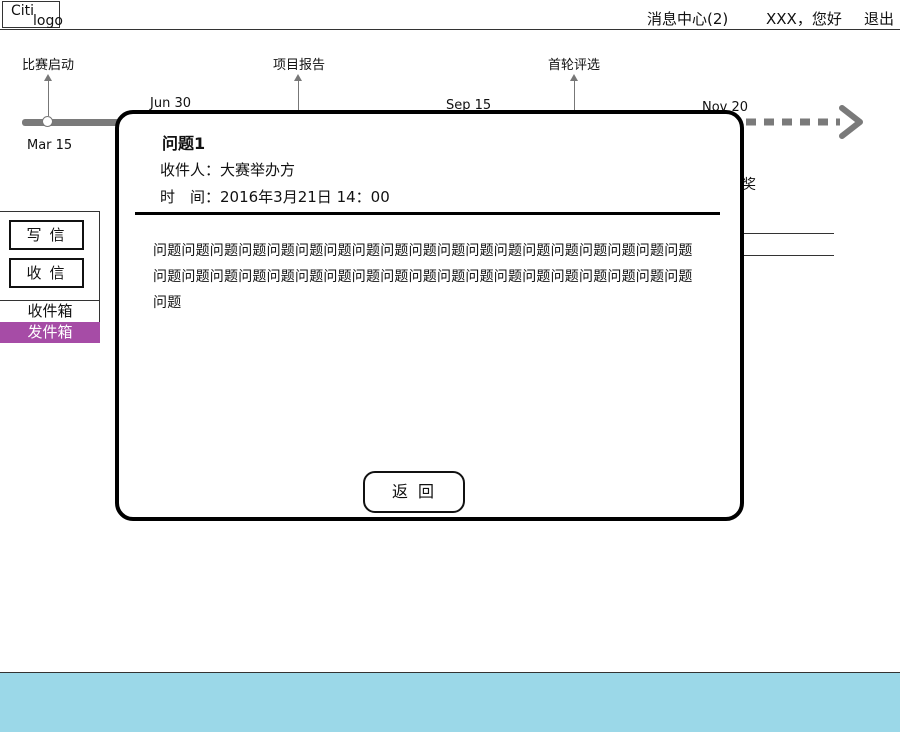 The height and width of the screenshot is (732, 900). I want to click on dialog-divider, so click(427, 213).